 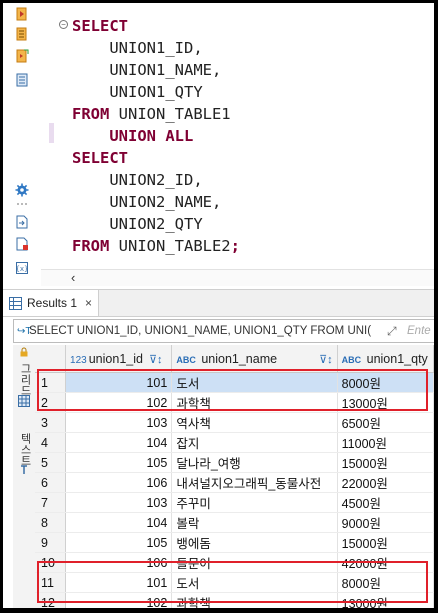 I want to click on save-script-icon, so click(x=22, y=244).